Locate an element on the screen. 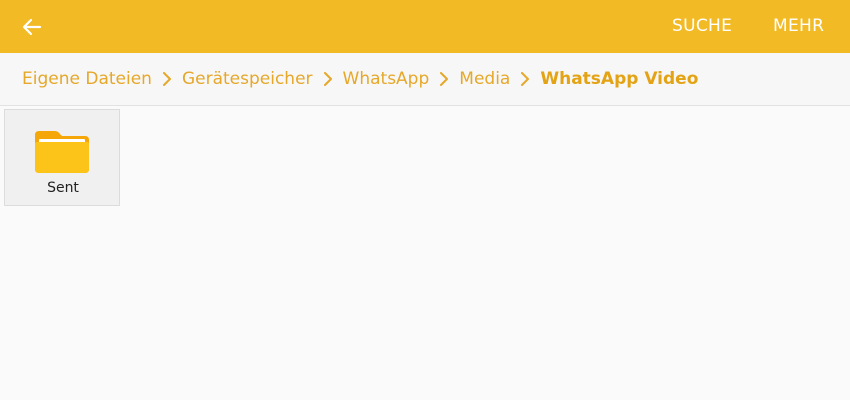 This screenshot has width=850, height=400. breadcrumb-item-whatsapp: WhatsApp is located at coordinates (386, 79).